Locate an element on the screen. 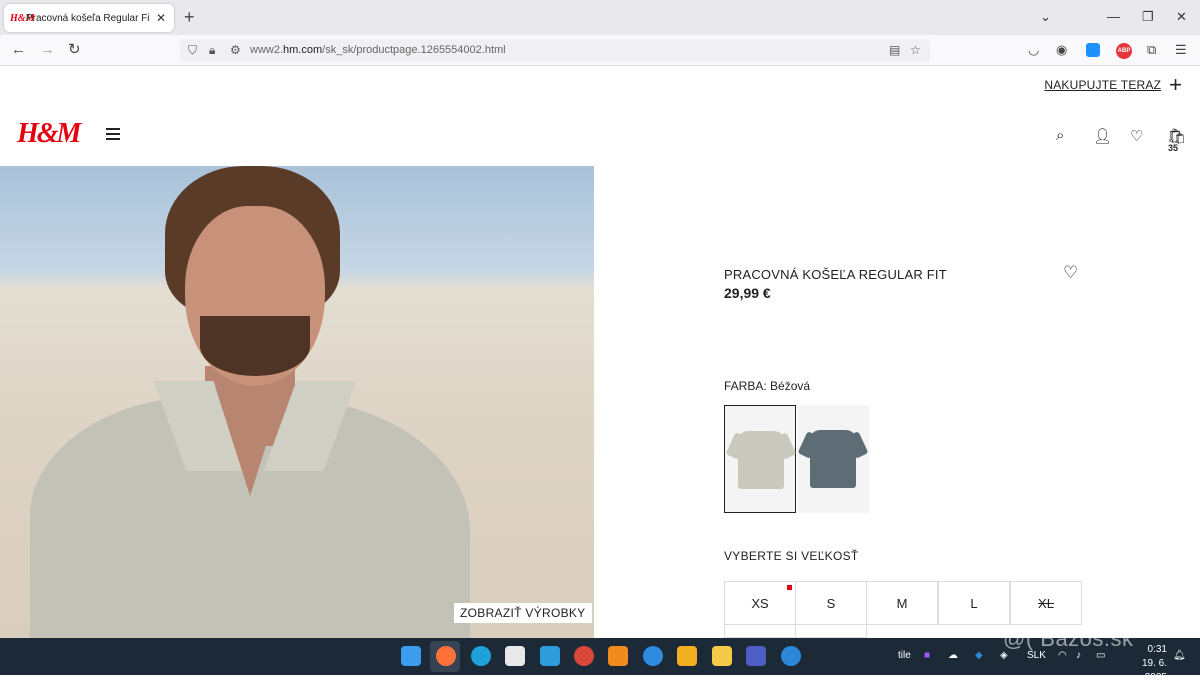 The height and width of the screenshot is (685, 1200). bazos-watermark: @( Bazos.sk is located at coordinates (1068, 638).